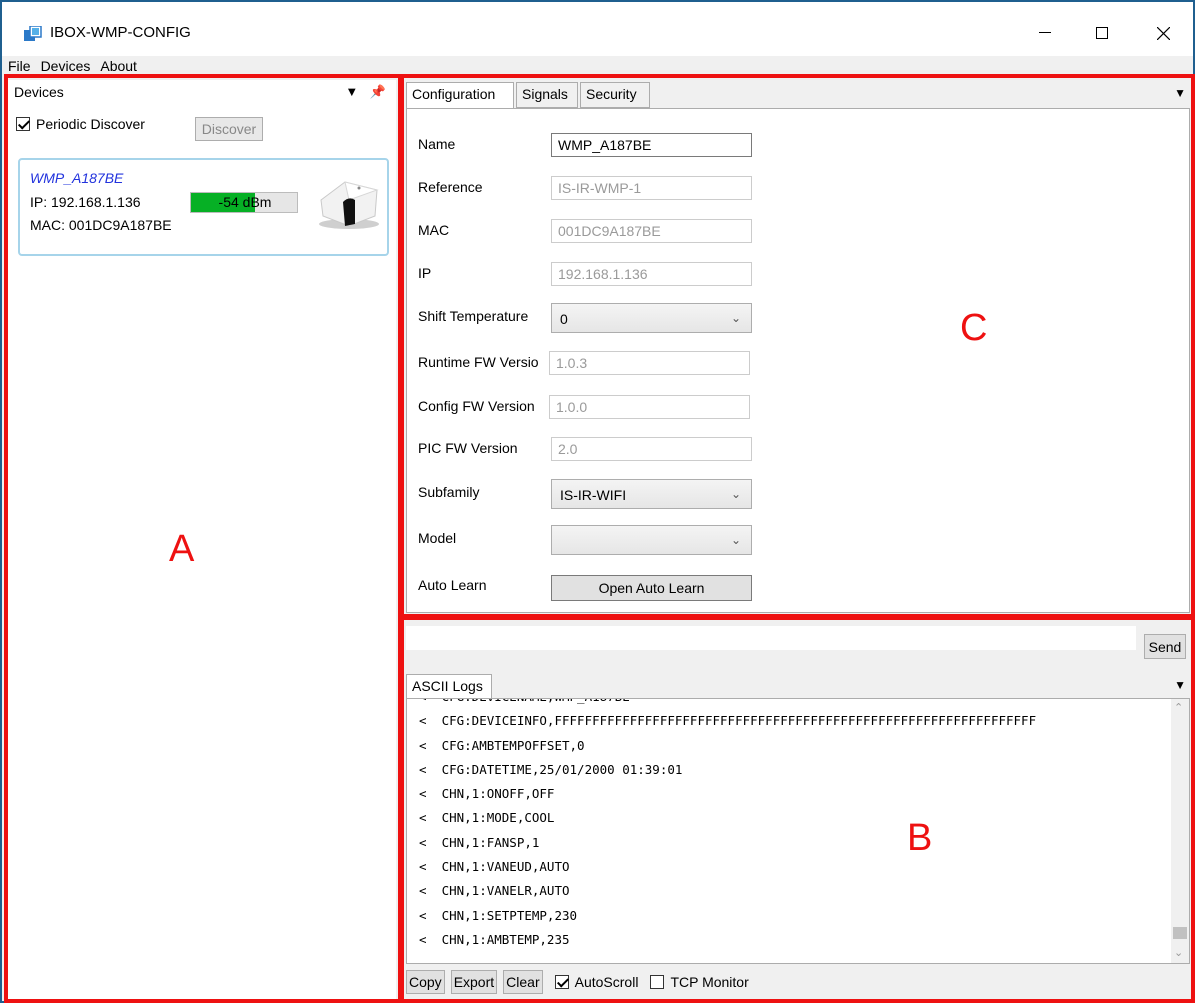 This screenshot has width=1195, height=1003. Describe the element at coordinates (473, 316) in the screenshot. I see `shift-temperature-label: Shift Temperature` at that location.